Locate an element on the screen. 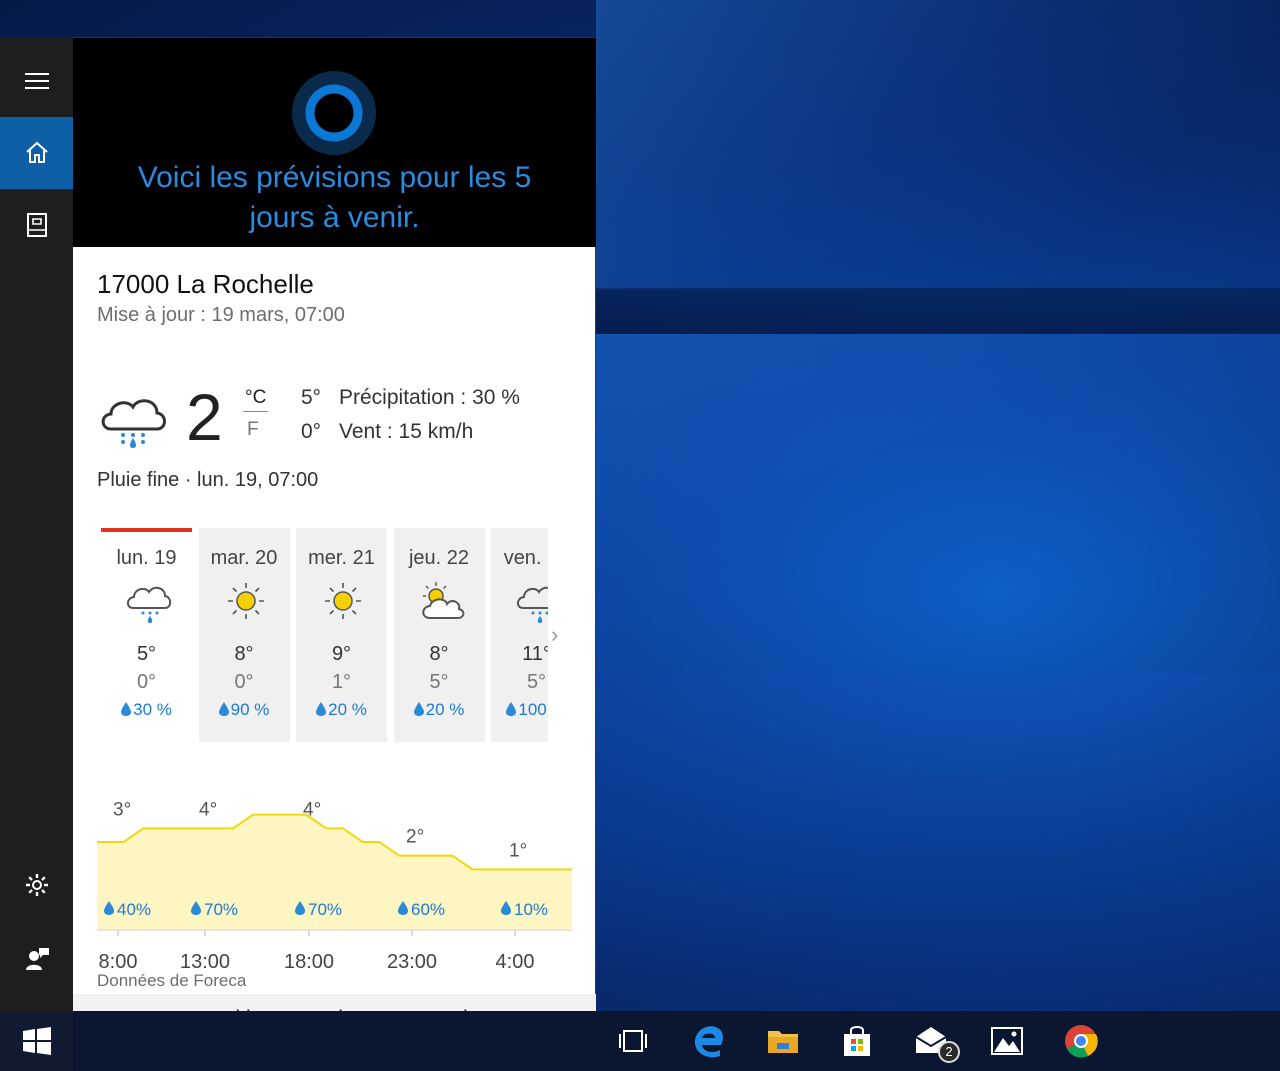  wallpaper-dark-band is located at coordinates (938, 311).